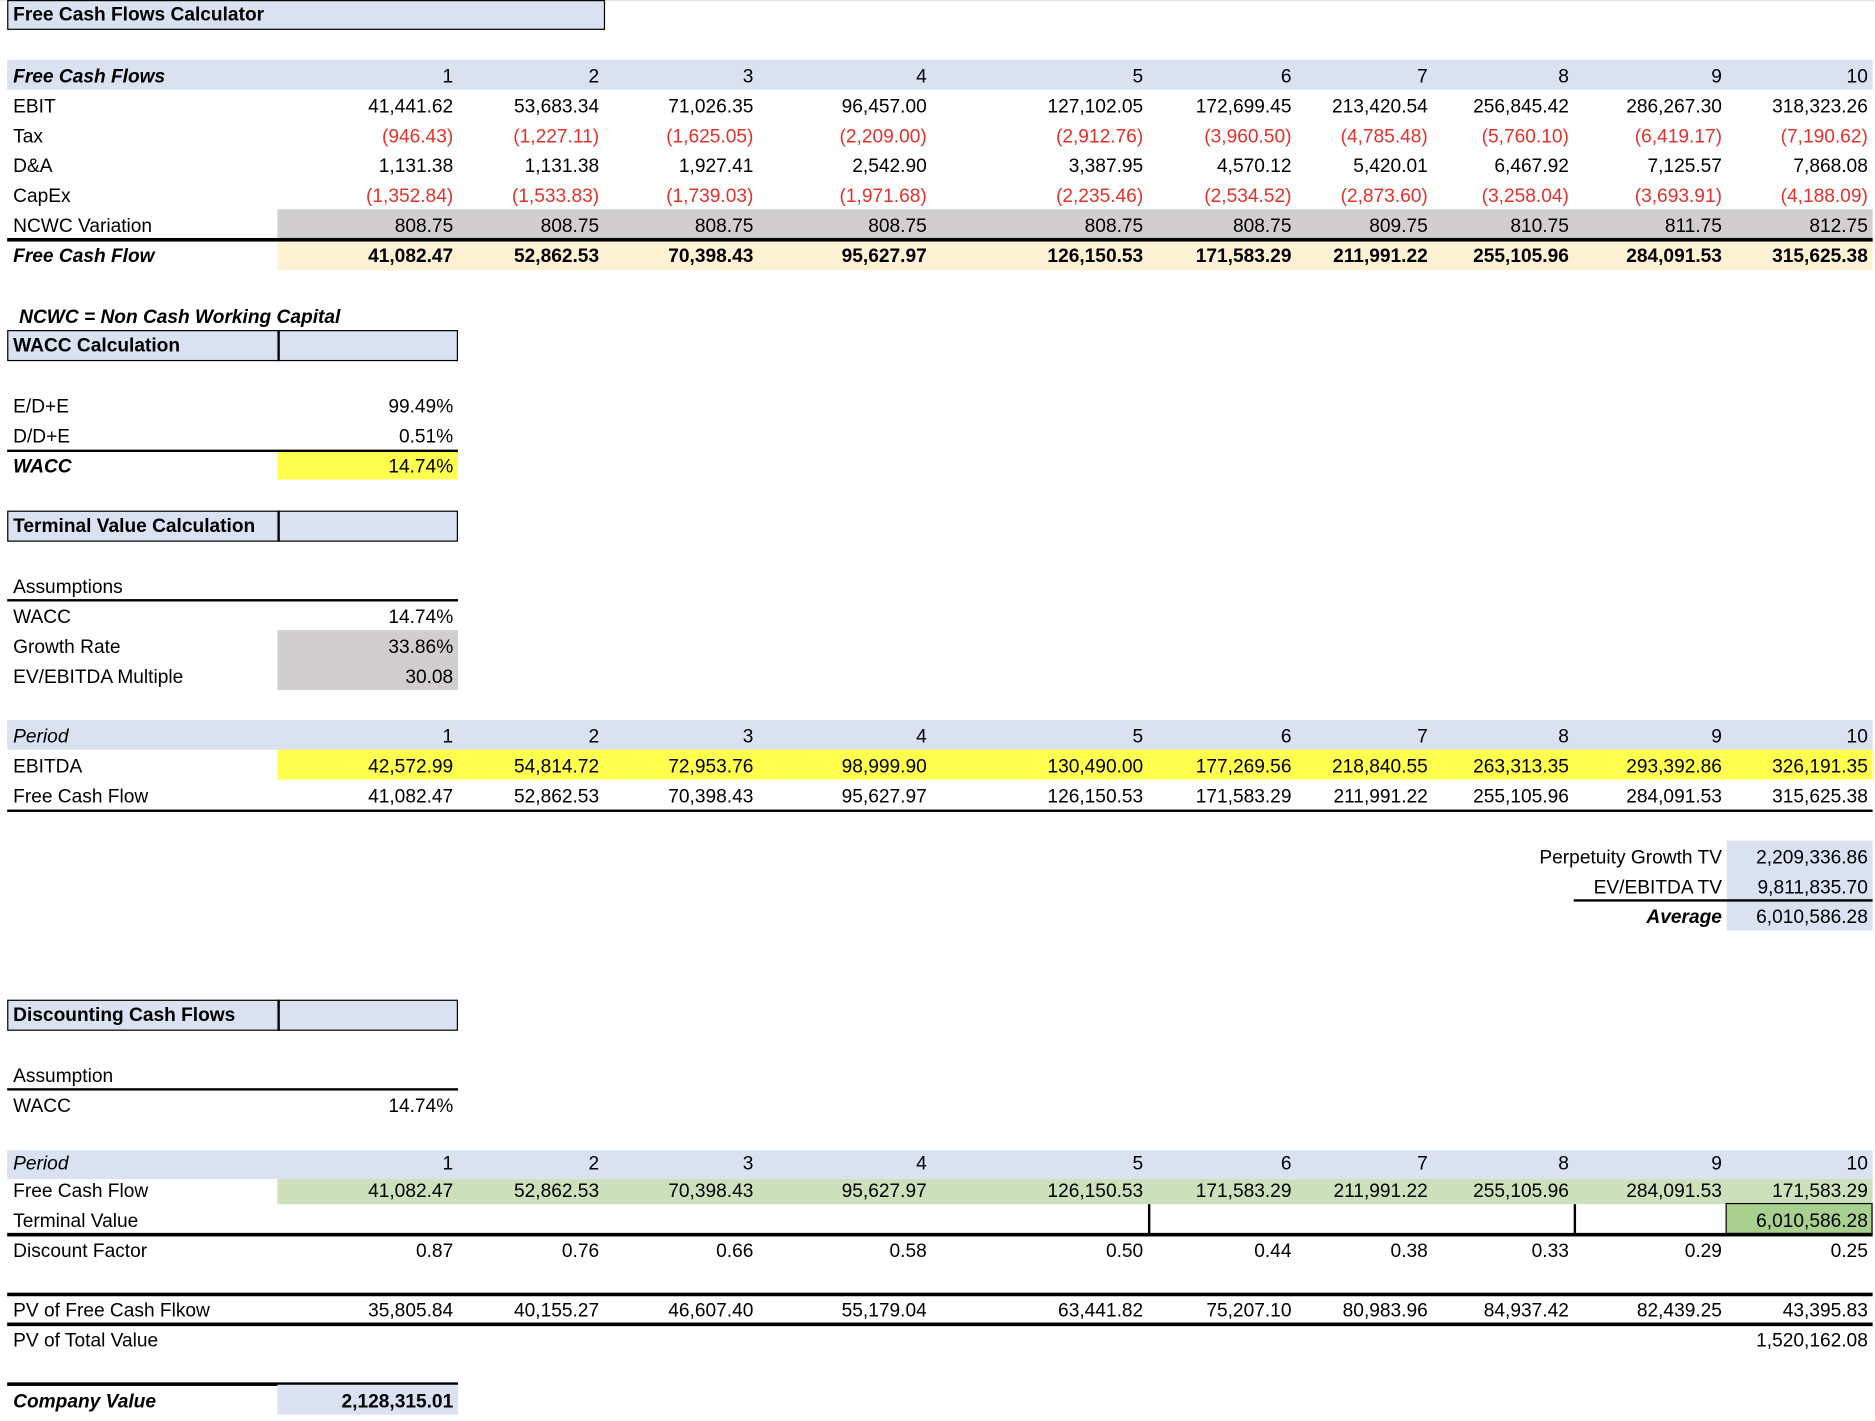 The height and width of the screenshot is (1421, 1875). Describe the element at coordinates (1040, 135) in the screenshot. I see `tax-value: (2,912.76)` at that location.